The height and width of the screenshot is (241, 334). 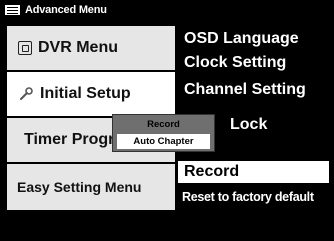 What do you see at coordinates (12, 10) in the screenshot?
I see `menu-icon` at bounding box center [12, 10].